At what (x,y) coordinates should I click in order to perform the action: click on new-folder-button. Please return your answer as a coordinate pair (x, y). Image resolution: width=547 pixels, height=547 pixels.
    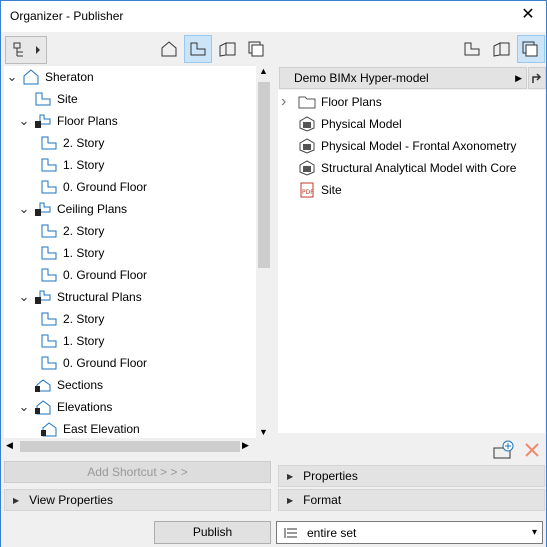
    Looking at the image, I should click on (503, 450).